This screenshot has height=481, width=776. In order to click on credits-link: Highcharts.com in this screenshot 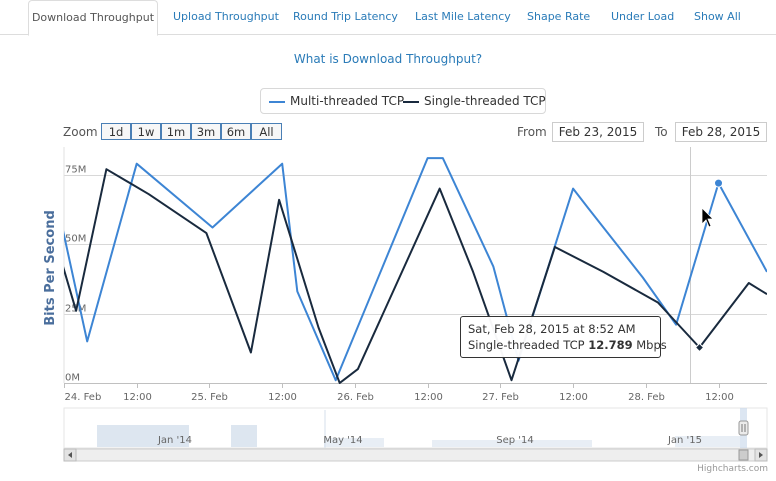, I will do `click(732, 469)`.